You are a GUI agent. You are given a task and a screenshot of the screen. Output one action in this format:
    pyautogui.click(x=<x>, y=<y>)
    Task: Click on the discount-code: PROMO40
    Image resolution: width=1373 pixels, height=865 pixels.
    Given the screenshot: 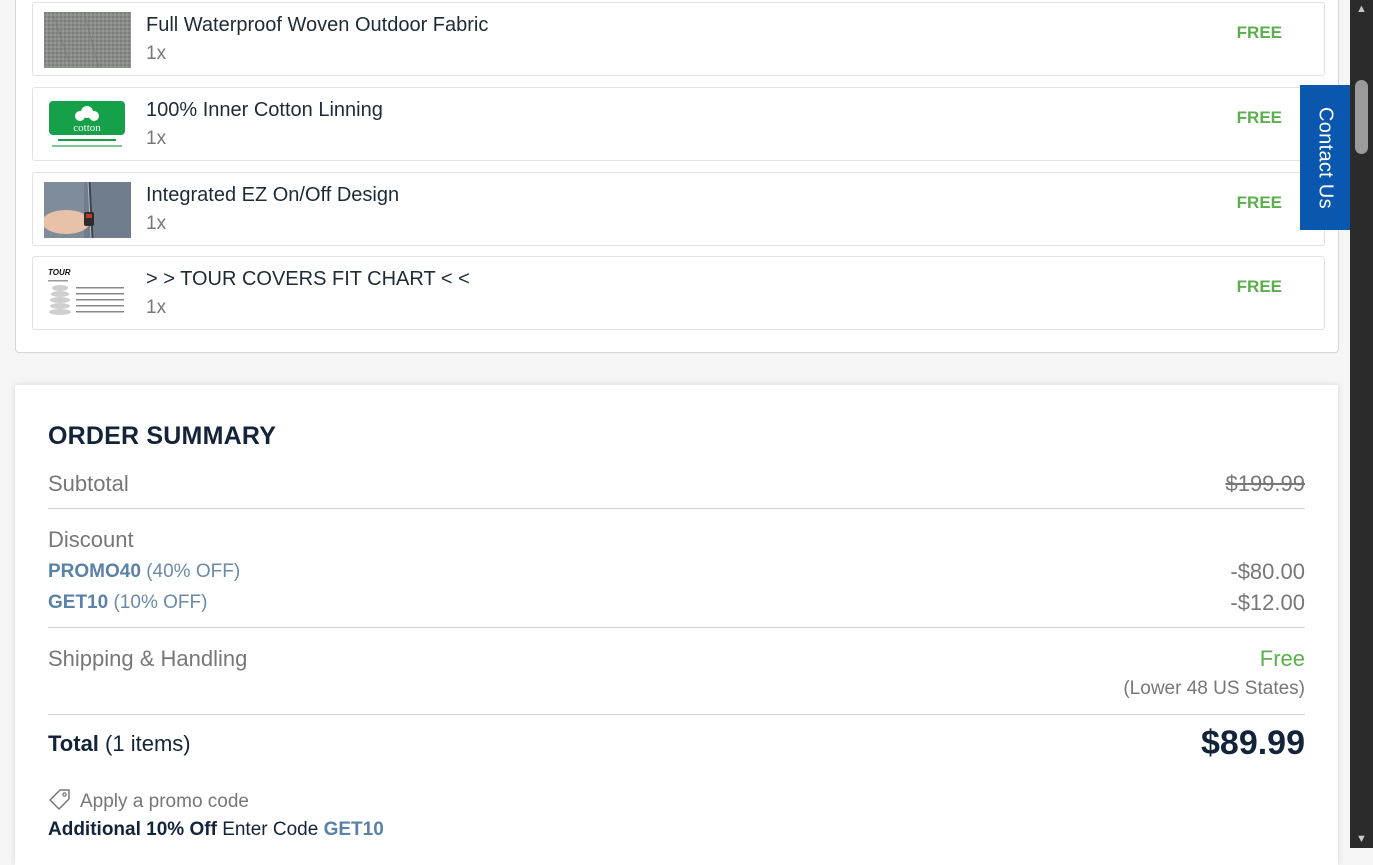 What is the action you would take?
    pyautogui.click(x=94, y=571)
    